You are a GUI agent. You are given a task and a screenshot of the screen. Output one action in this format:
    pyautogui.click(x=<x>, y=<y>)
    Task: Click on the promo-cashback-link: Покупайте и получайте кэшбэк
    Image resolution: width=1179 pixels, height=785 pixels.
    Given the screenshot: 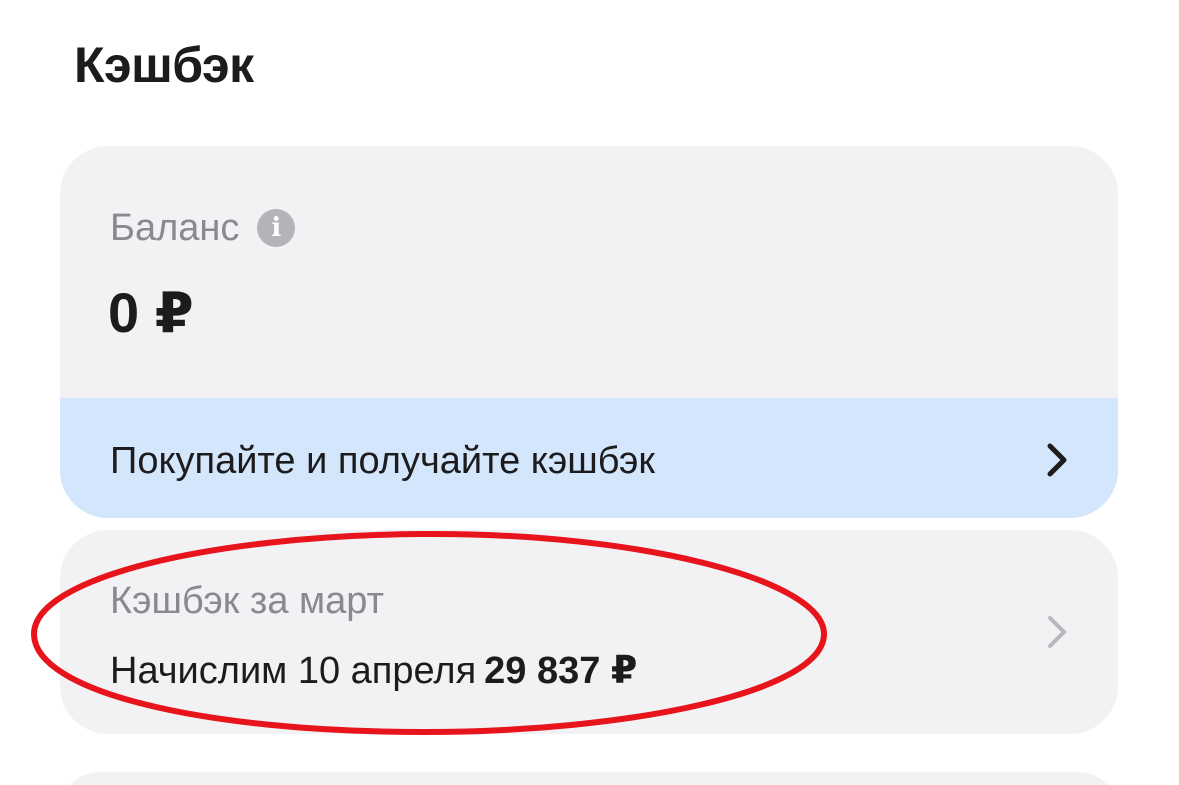 What is the action you would take?
    pyautogui.click(x=589, y=458)
    